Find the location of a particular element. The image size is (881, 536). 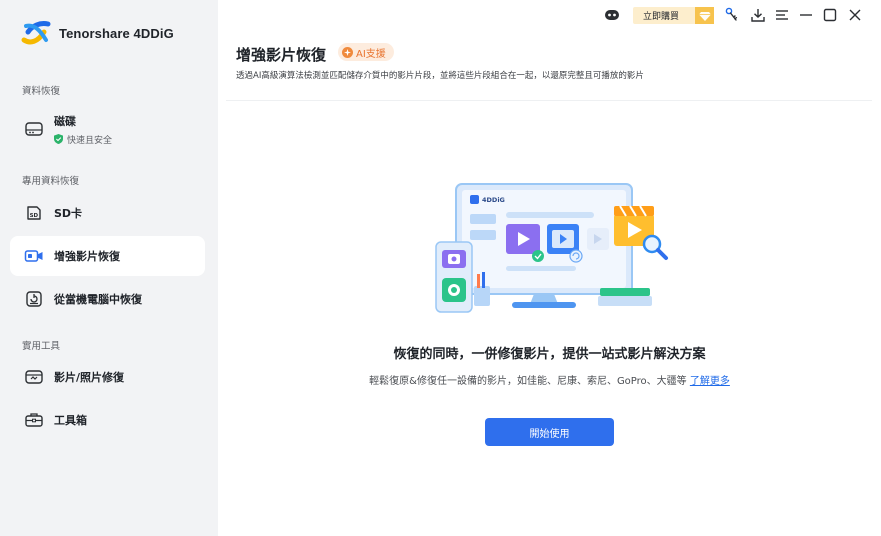

video-recovery-illustration: 4DDiG is located at coordinates (552, 247).